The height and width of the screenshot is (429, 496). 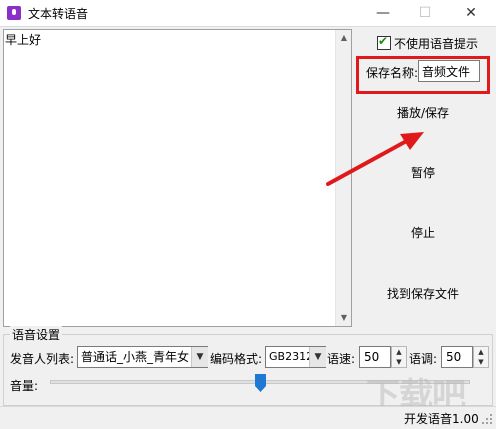 I want to click on speed-input: 50, so click(x=375, y=357).